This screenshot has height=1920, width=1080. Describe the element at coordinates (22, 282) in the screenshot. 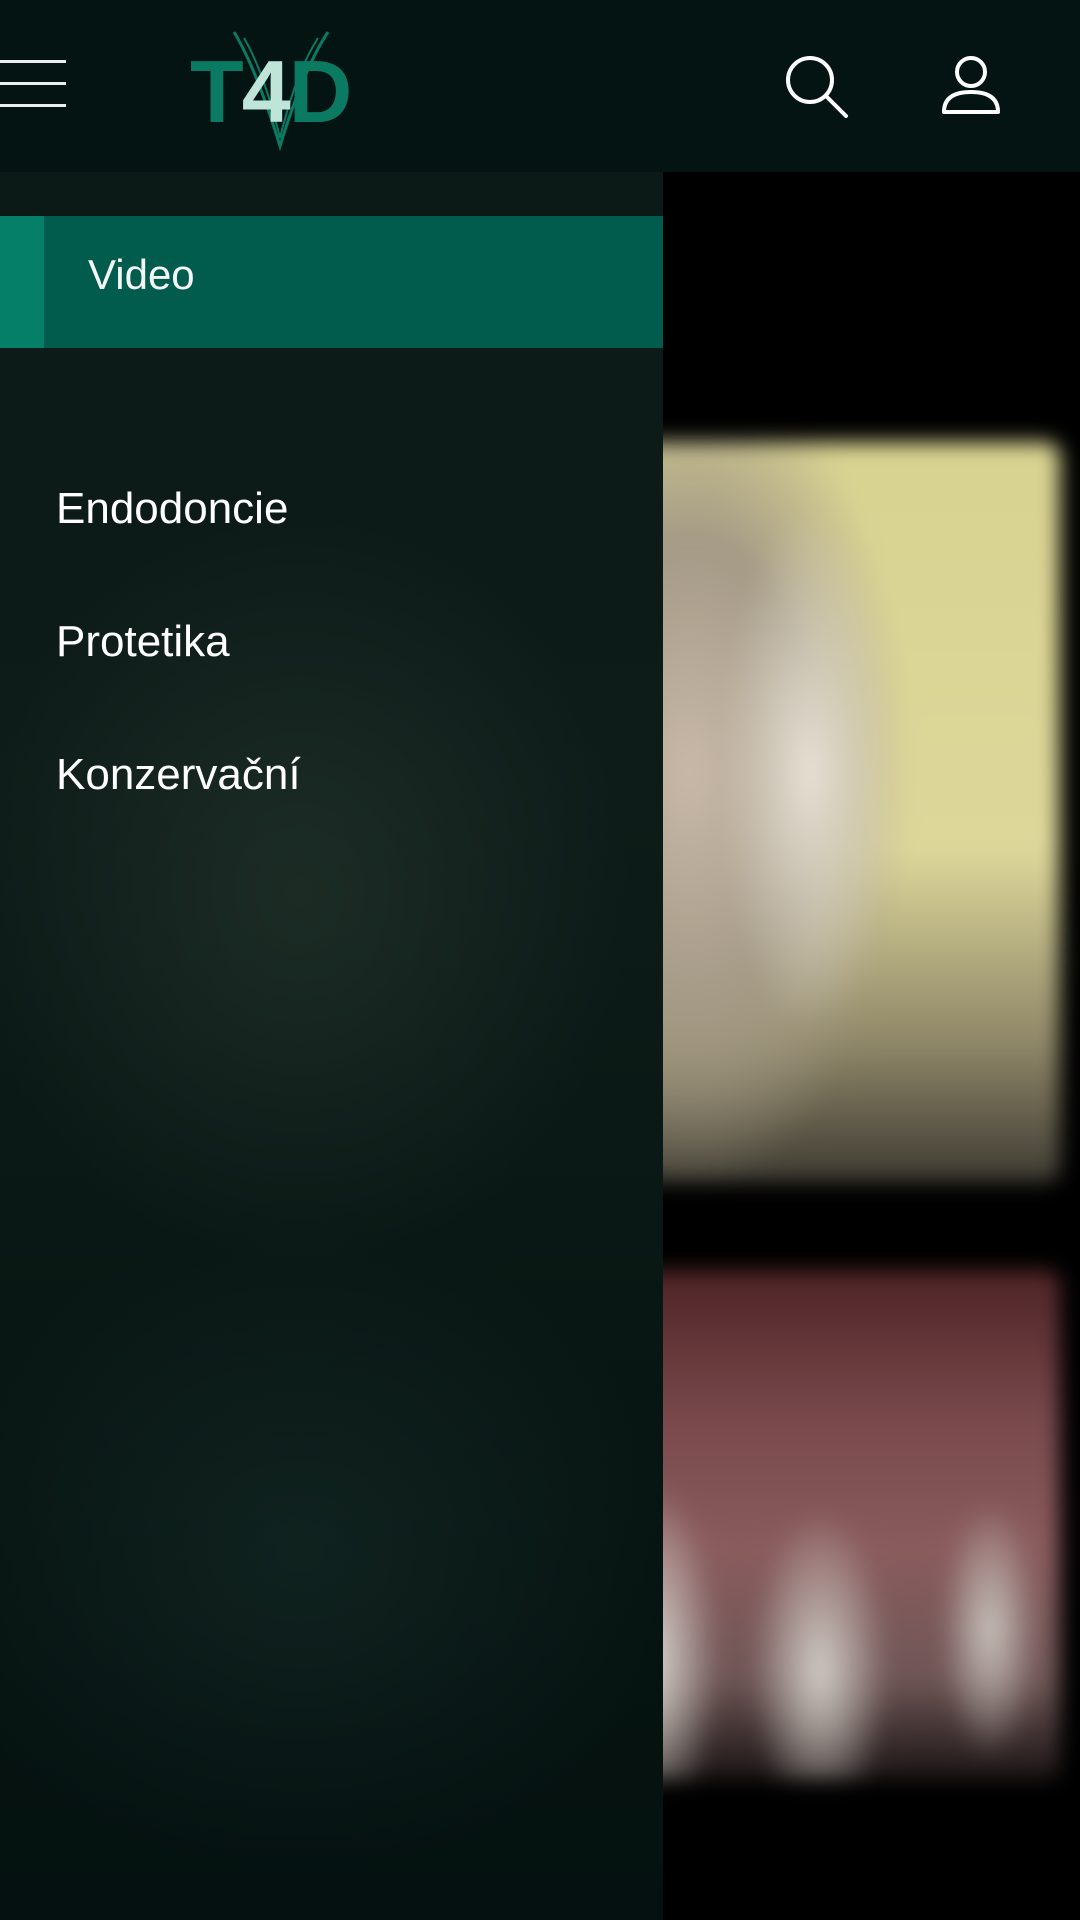

I see `drawer-header-accent` at that location.